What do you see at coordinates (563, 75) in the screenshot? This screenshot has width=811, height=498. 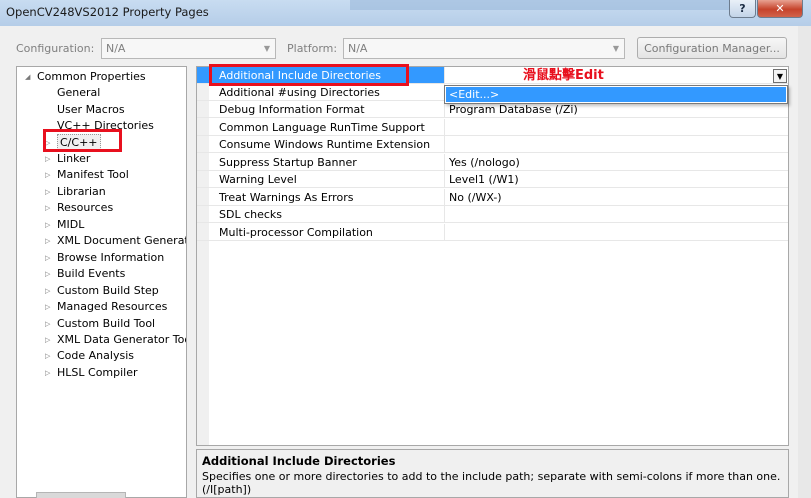 I see `annotation-text: 滑鼠點擊Edit` at bounding box center [563, 75].